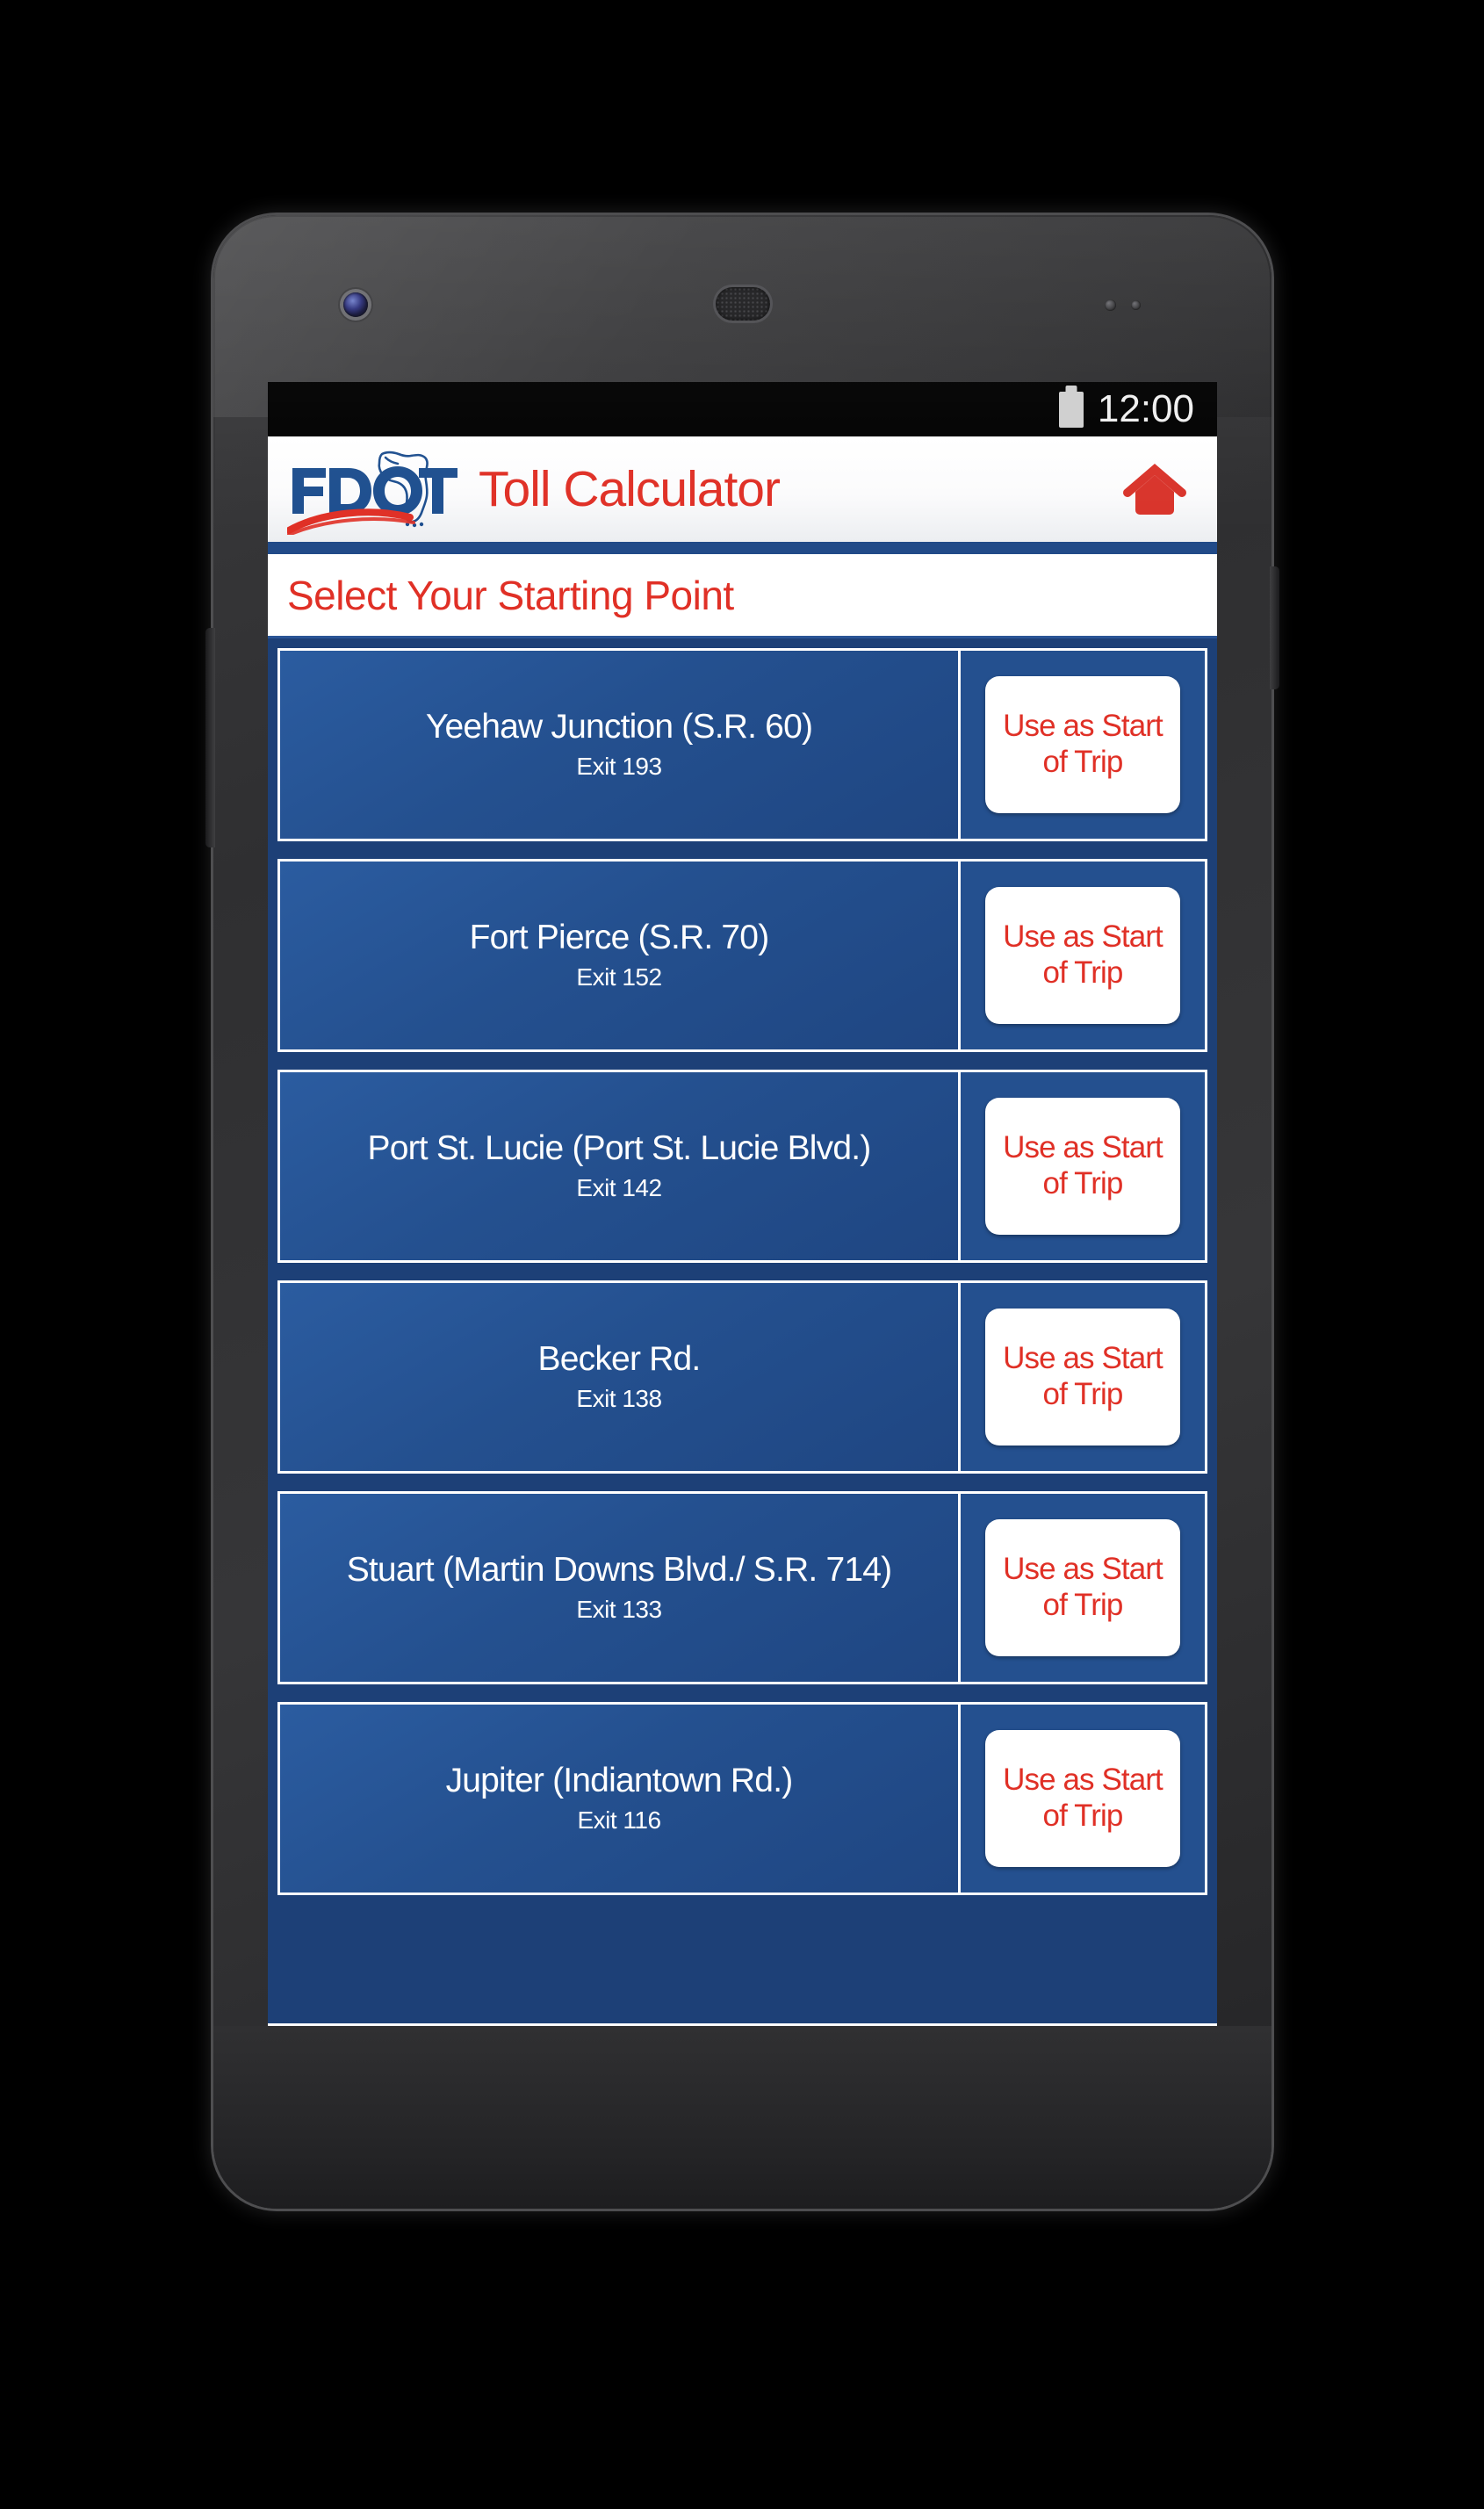 This screenshot has height=2509, width=1484. I want to click on list-item-name: Stuart (Martin Downs Blvd./ S.R. 714), so click(619, 1569).